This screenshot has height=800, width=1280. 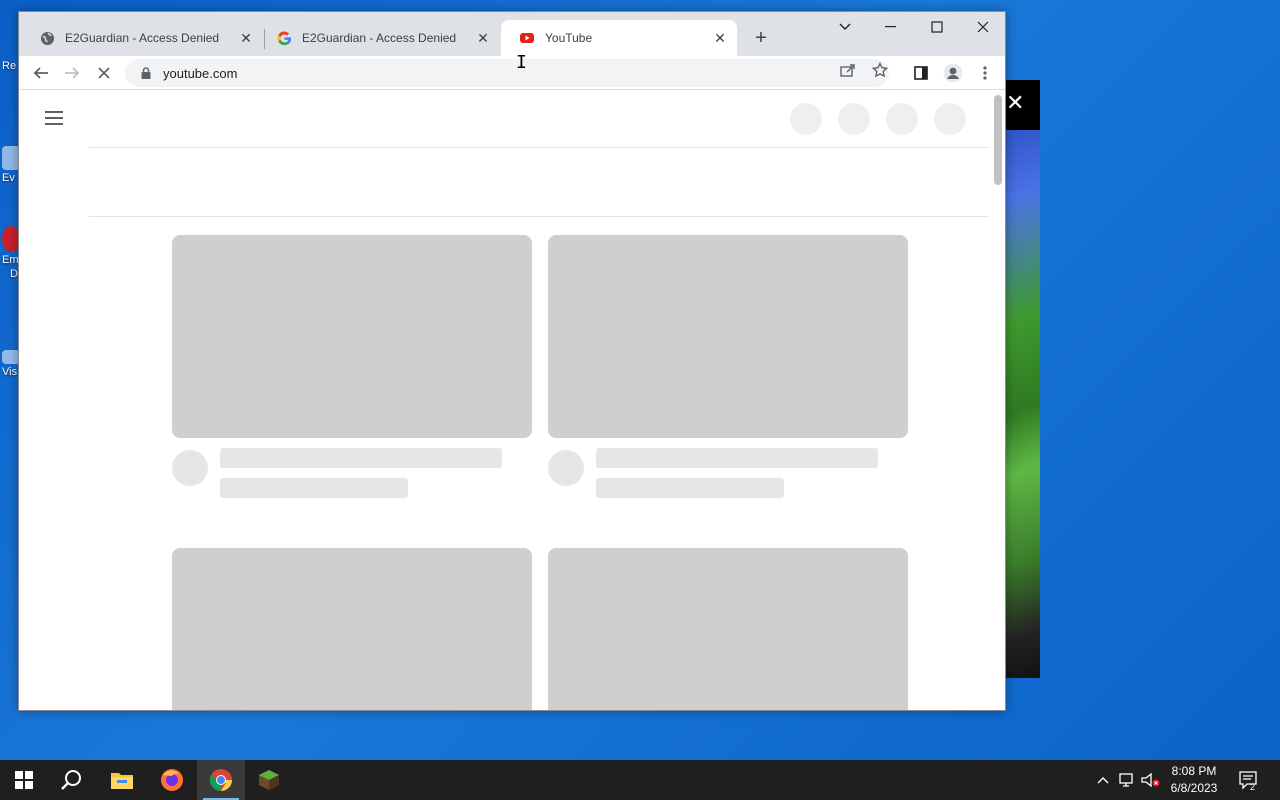 I want to click on notification-icon, so click(x=1248, y=780).